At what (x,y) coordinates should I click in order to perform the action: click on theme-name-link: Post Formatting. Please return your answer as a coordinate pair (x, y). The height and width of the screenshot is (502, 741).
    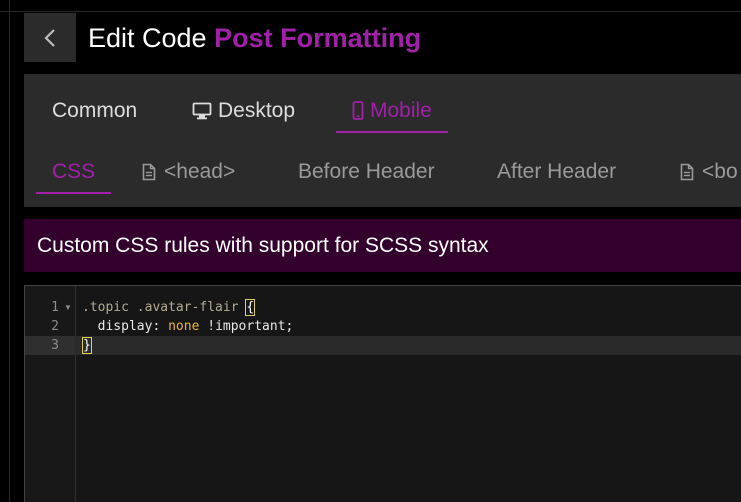
    Looking at the image, I should click on (317, 38).